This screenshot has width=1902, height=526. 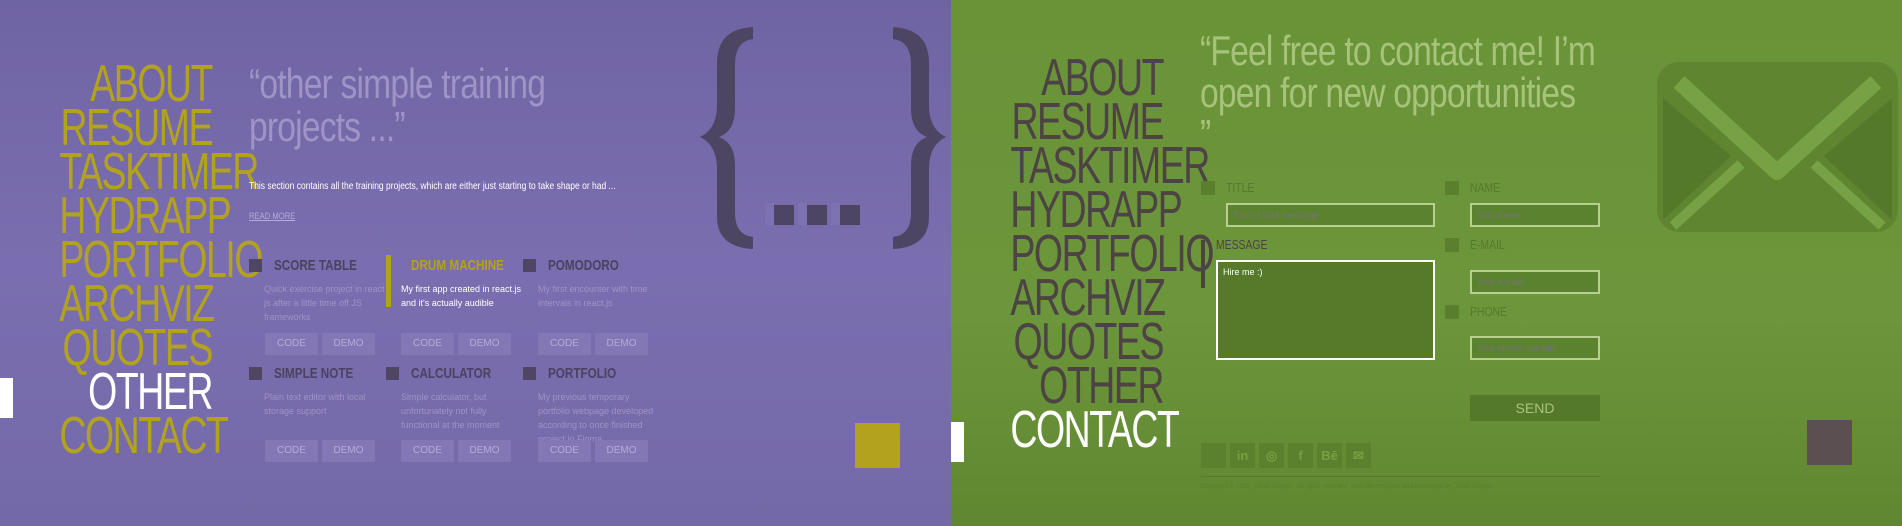 I want to click on message-textarea: Hire me :), so click(x=1325, y=310).